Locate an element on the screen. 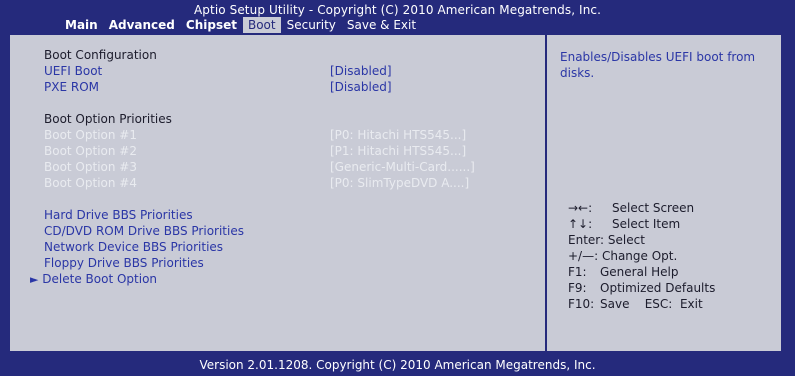 Image resolution: width=795 pixels, height=376 pixels. network-device-bbs-priorities: Network Device BBS Priorities is located at coordinates (133, 247).